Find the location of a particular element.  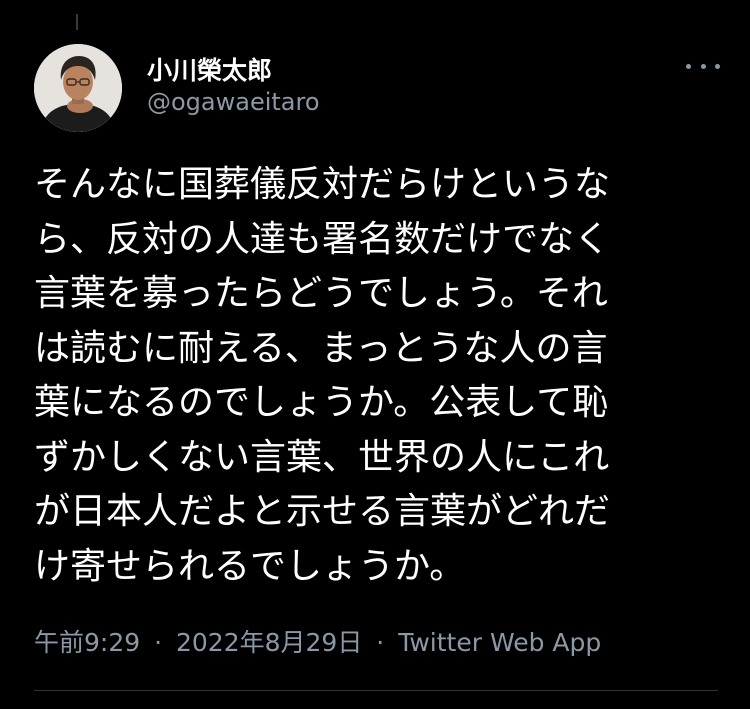

tweet-text-line: け寄せられるでしょうか。 is located at coordinates (250, 566).